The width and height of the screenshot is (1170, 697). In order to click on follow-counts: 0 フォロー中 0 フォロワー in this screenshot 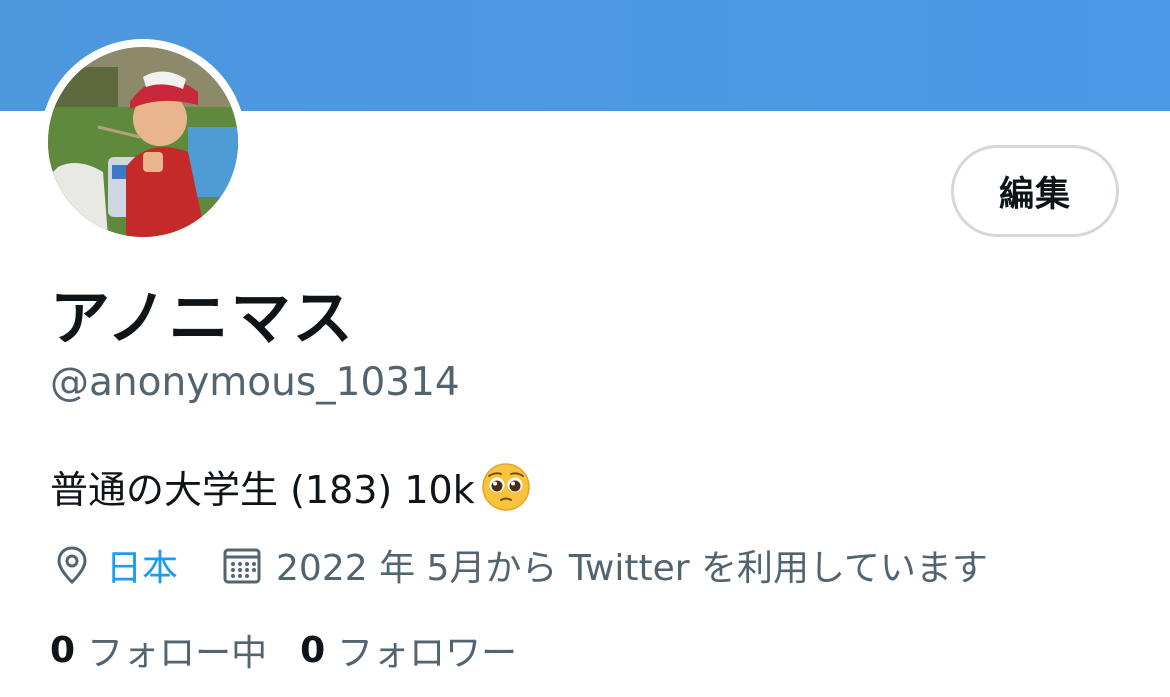, I will do `click(300, 650)`.